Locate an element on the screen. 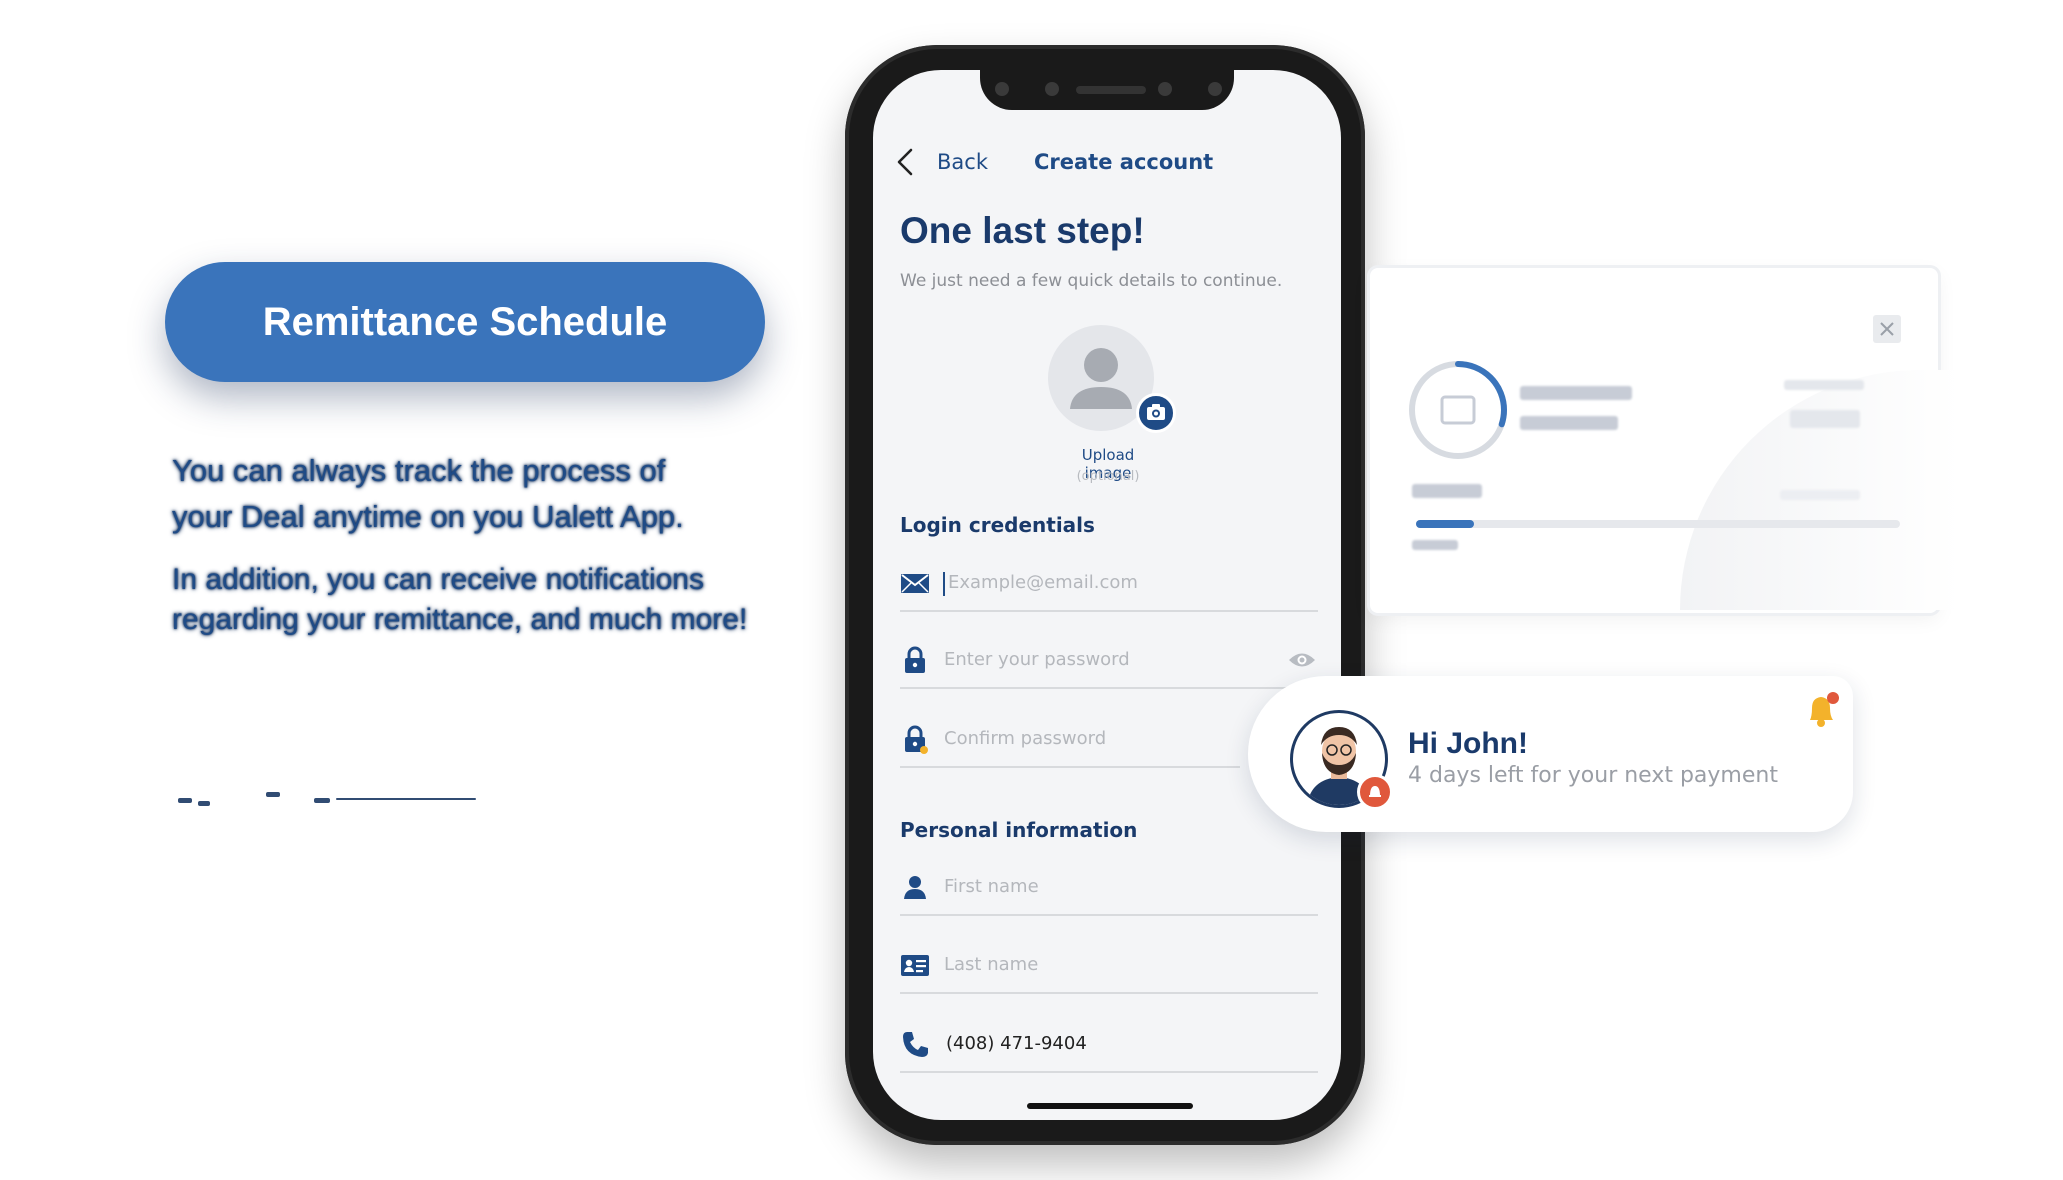 Image resolution: width=2063 pixels, height=1180 pixels. close-icon is located at coordinates (1887, 329).